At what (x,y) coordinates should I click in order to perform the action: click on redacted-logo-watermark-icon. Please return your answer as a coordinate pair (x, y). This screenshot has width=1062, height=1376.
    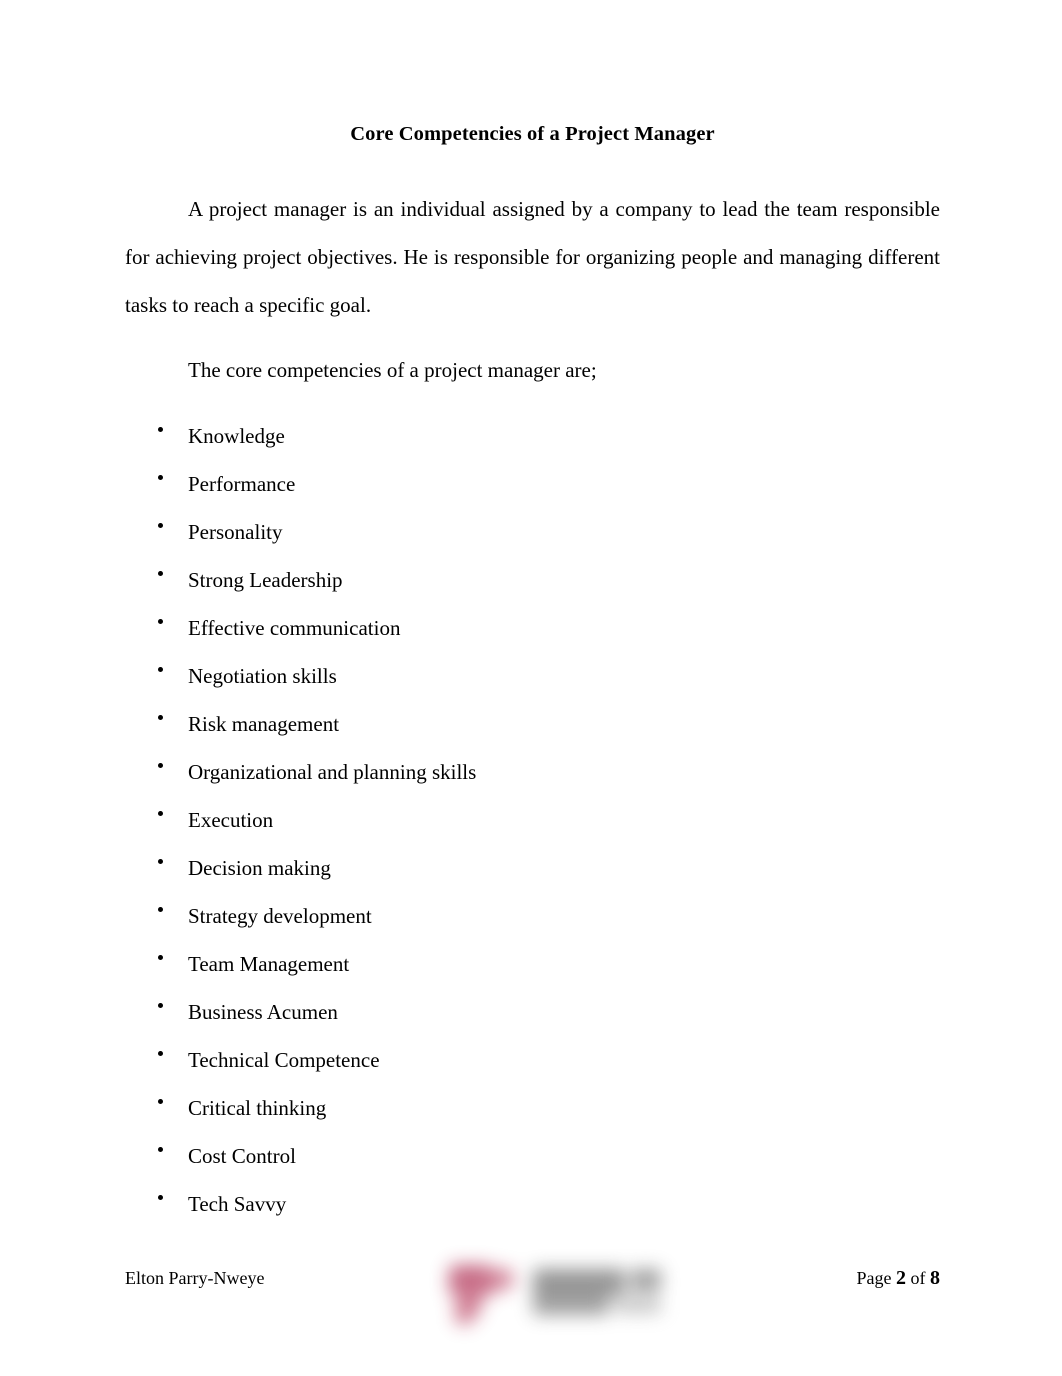
    Looking at the image, I should click on (555, 1298).